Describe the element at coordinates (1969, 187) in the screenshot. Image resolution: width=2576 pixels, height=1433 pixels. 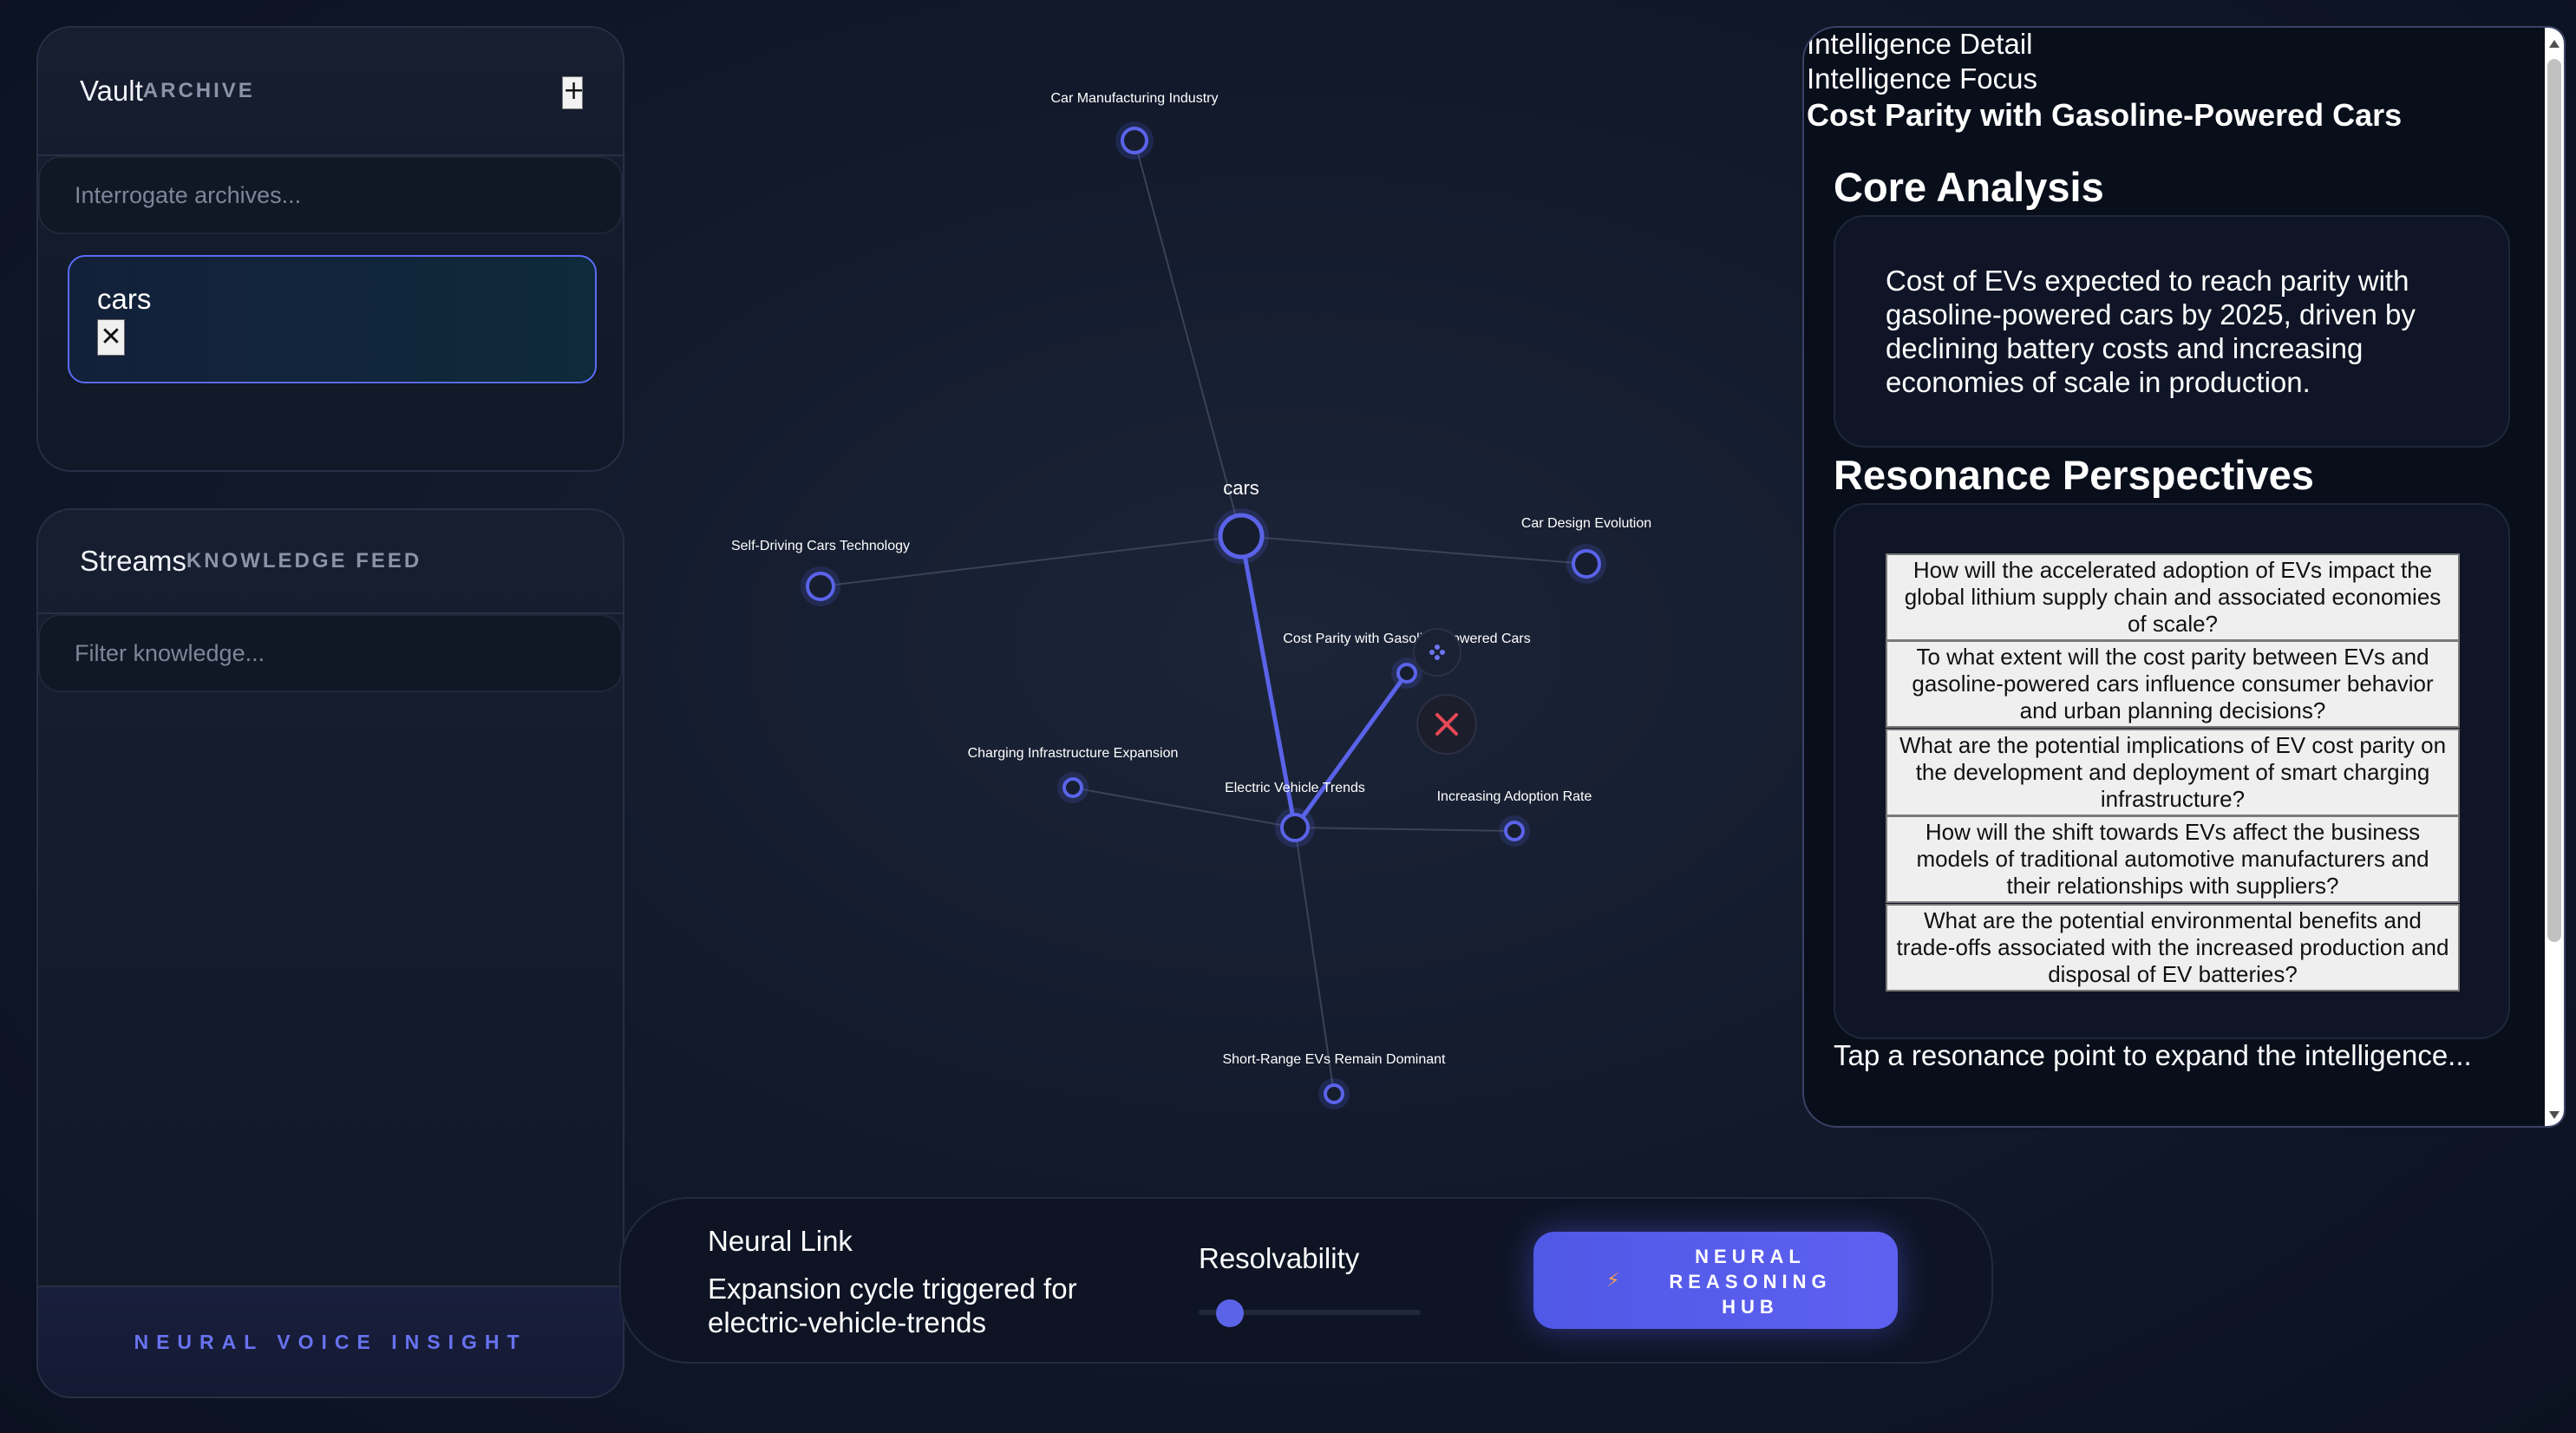
I see `core-analysis-title: Core Analysis` at that location.